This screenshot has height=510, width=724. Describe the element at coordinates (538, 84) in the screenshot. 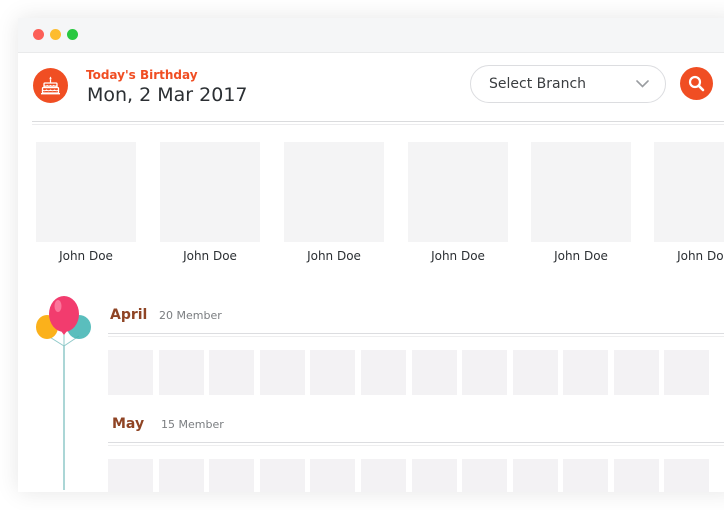

I see `branch-select-value: Select Branch` at that location.